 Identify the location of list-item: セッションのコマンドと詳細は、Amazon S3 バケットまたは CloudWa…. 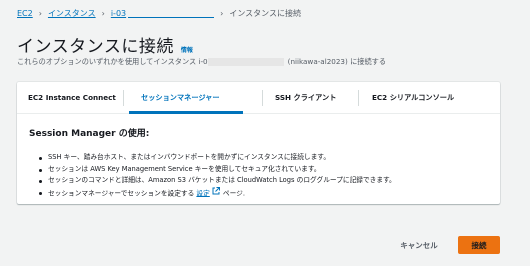
(217, 181).